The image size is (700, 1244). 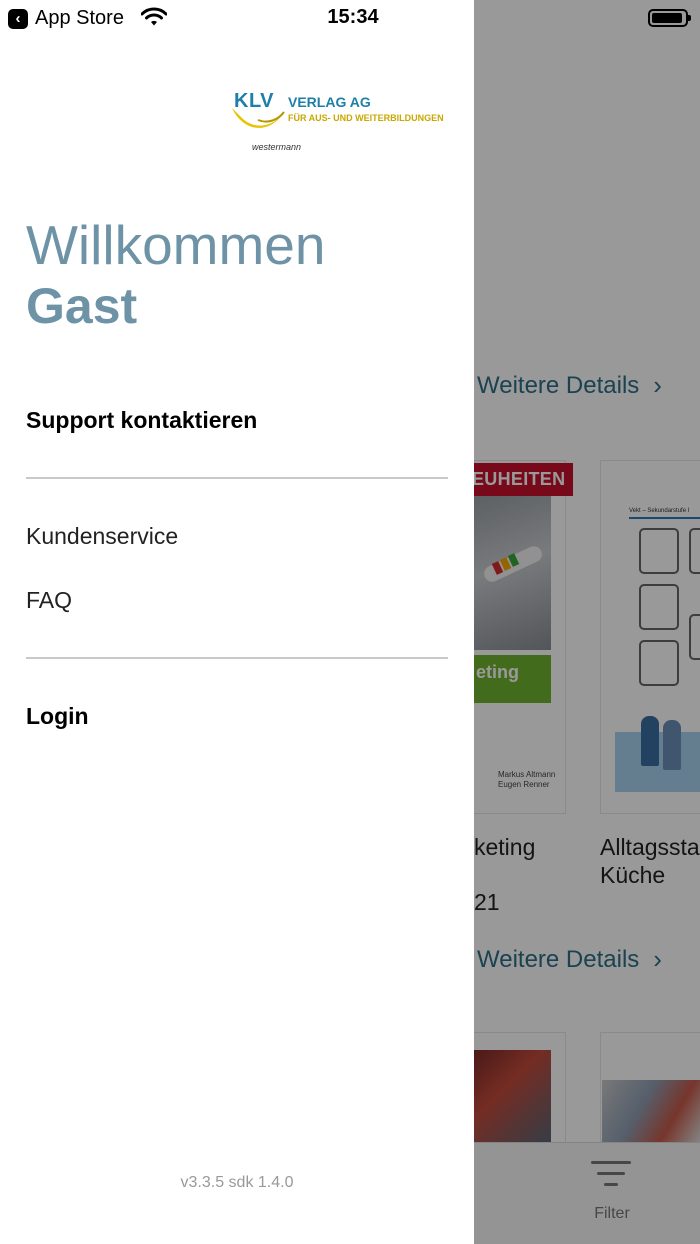 What do you see at coordinates (82, 306) in the screenshot?
I see `user-name: Gast` at bounding box center [82, 306].